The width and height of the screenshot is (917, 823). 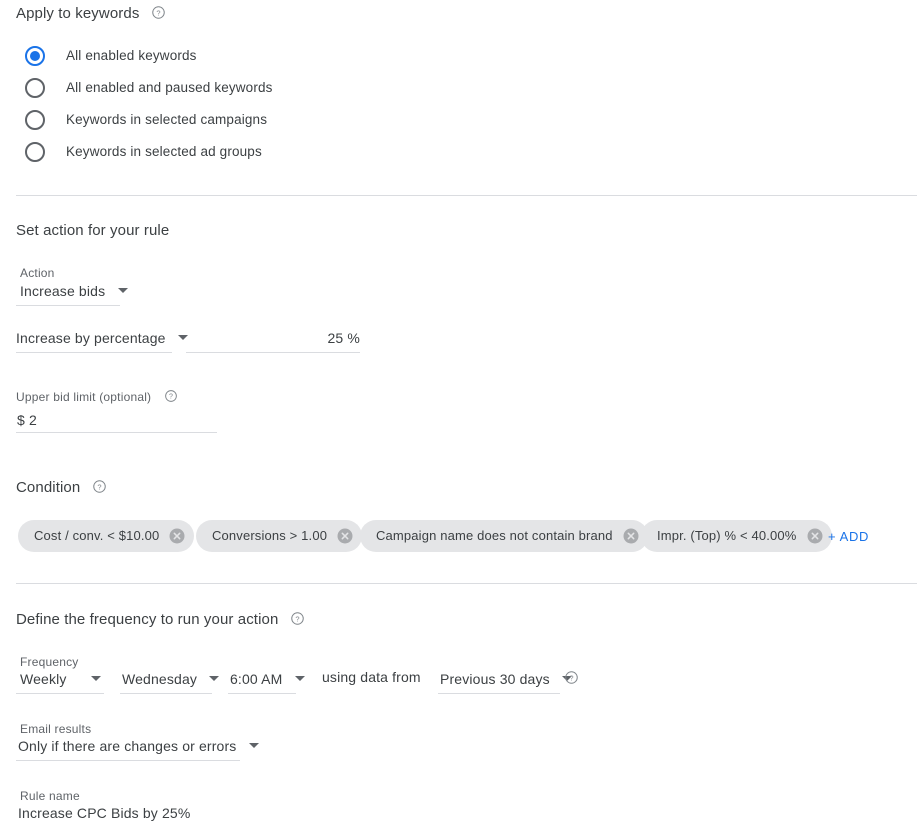 What do you see at coordinates (343, 338) in the screenshot?
I see `percentage-input-value: 25 %` at bounding box center [343, 338].